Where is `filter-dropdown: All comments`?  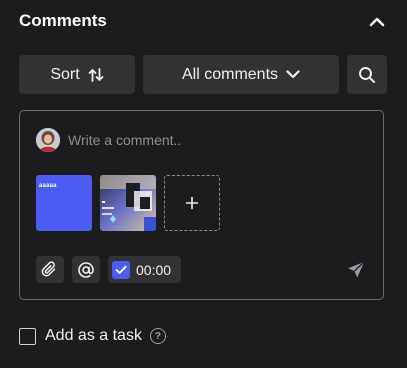 filter-dropdown: All comments is located at coordinates (241, 74).